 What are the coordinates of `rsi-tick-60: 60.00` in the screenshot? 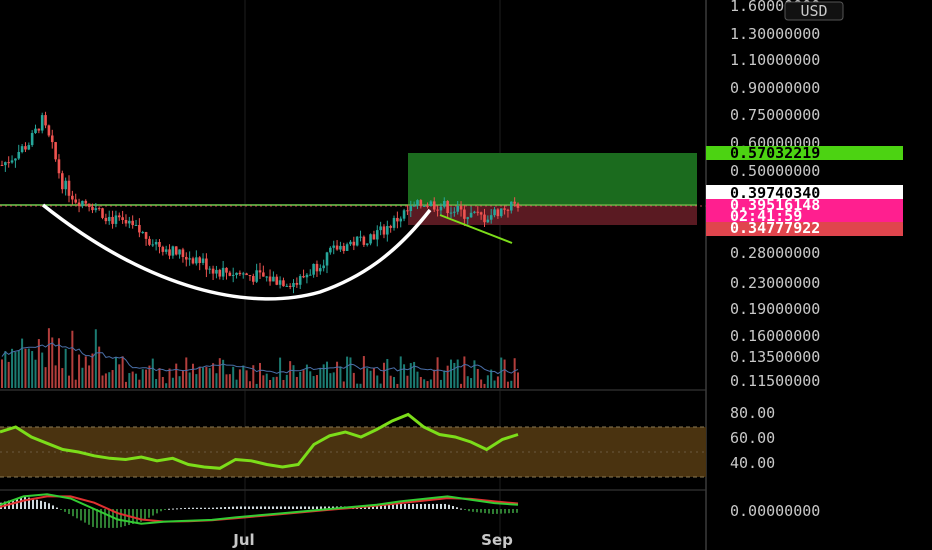 It's located at (752, 438).